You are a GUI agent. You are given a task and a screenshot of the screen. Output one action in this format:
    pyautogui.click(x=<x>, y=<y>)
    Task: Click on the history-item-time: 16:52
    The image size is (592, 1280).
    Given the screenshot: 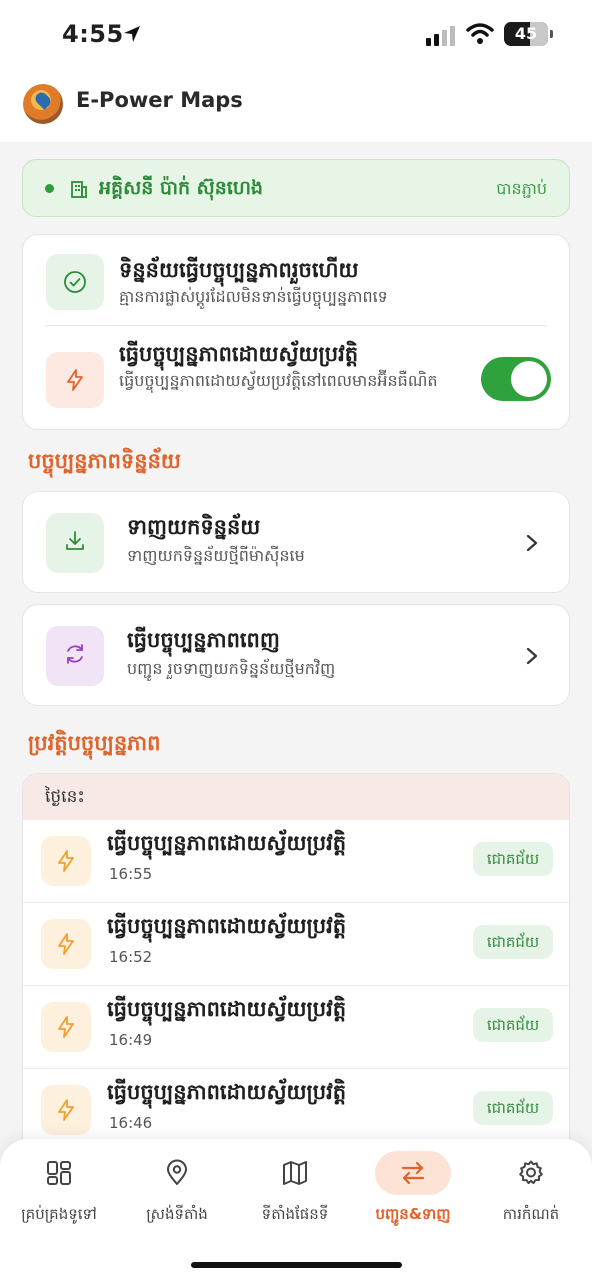 What is the action you would take?
    pyautogui.click(x=131, y=957)
    